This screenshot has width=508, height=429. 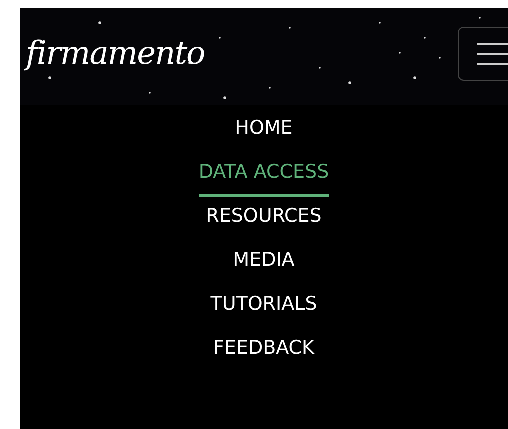 I want to click on menu-item: FEEDBACK, so click(x=264, y=354).